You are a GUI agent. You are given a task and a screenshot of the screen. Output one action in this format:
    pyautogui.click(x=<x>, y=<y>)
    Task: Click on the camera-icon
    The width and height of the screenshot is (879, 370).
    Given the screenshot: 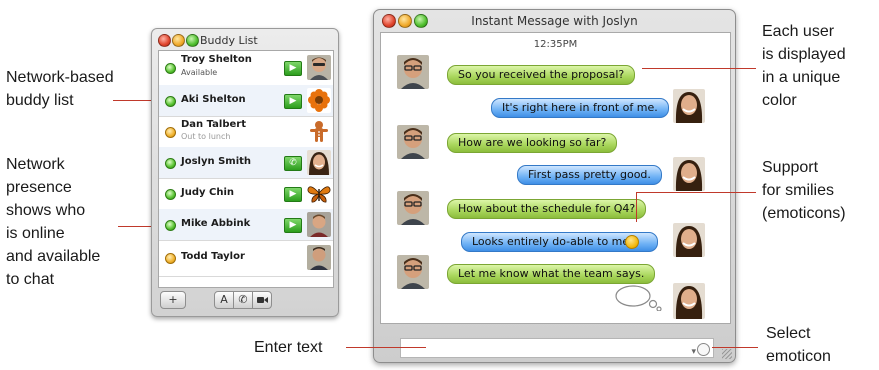 What is the action you would take?
    pyautogui.click(x=262, y=300)
    